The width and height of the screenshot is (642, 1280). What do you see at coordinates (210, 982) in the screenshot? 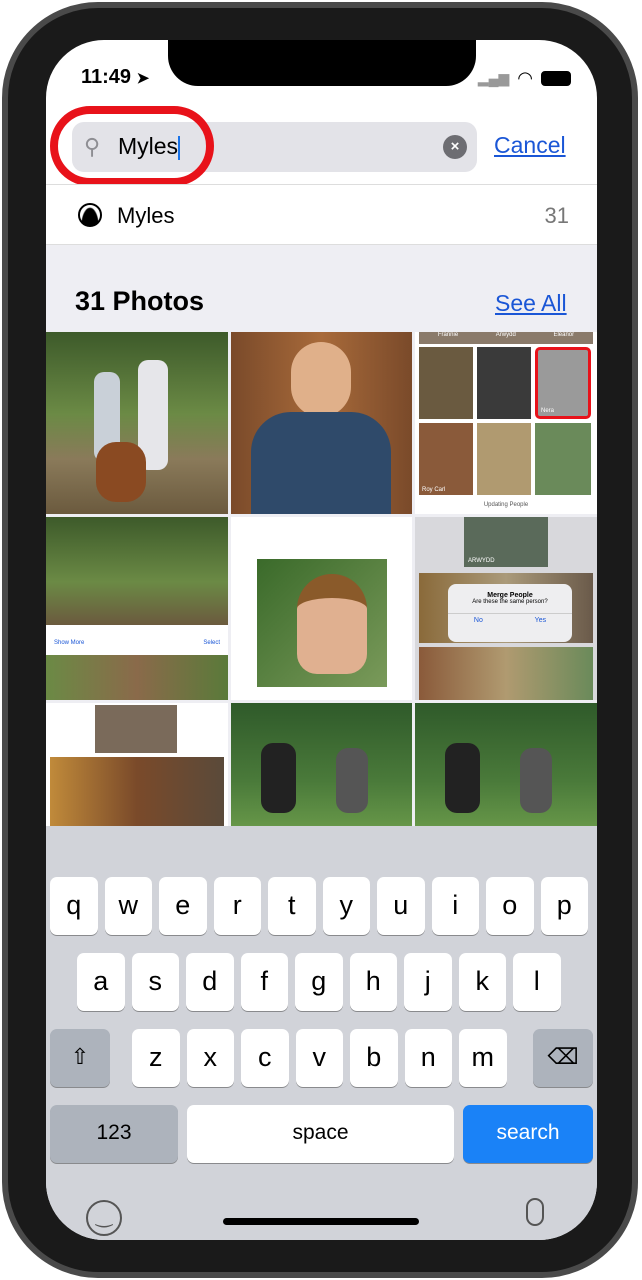
I see `key-d: d` at bounding box center [210, 982].